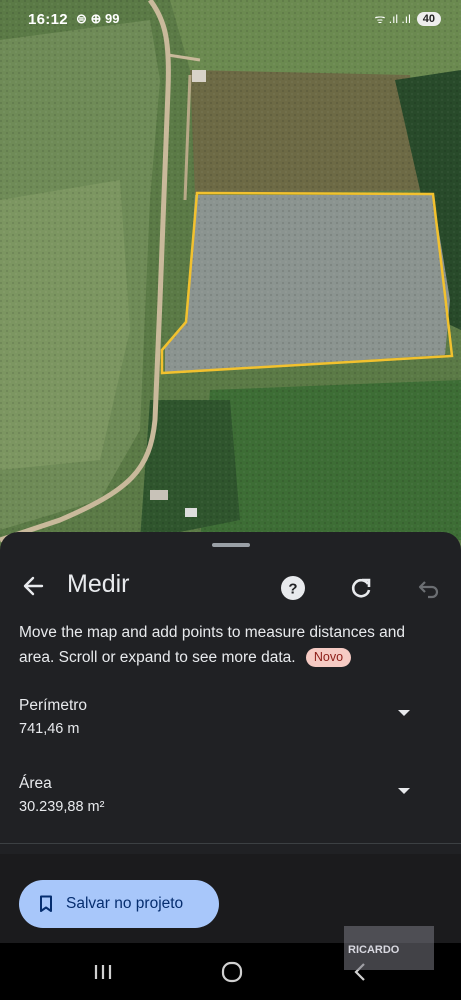 The image size is (461, 1000). I want to click on sheet-title: Medir, so click(98, 584).